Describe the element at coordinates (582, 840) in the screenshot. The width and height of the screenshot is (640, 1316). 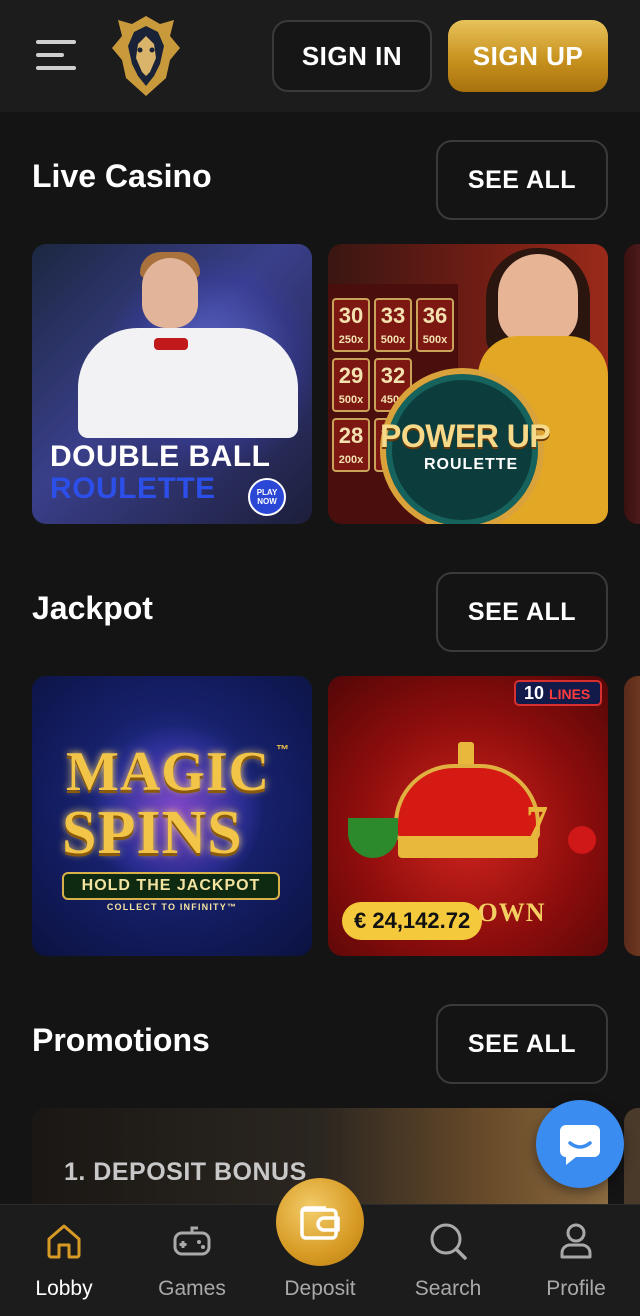
I see `cherry-image` at that location.